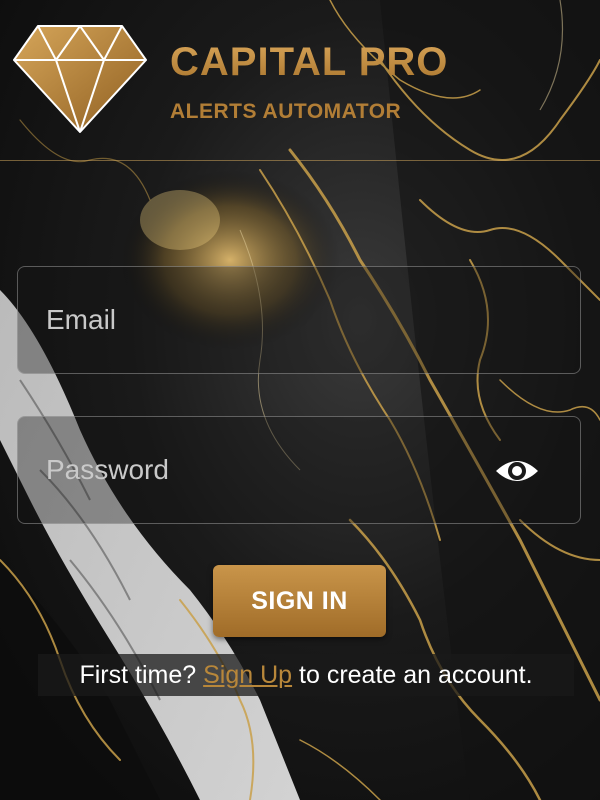 The height and width of the screenshot is (800, 600). Describe the element at coordinates (286, 111) in the screenshot. I see `app-subtitle: ALERTS AUTOMATOR` at that location.